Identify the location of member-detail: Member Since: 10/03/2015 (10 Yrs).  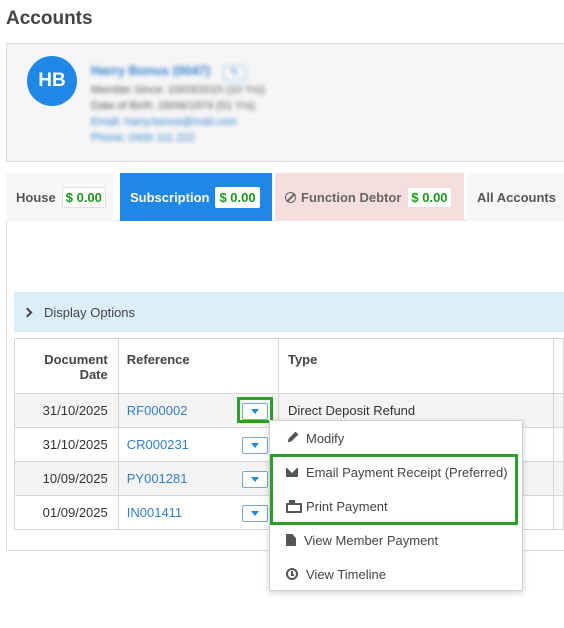
(178, 90).